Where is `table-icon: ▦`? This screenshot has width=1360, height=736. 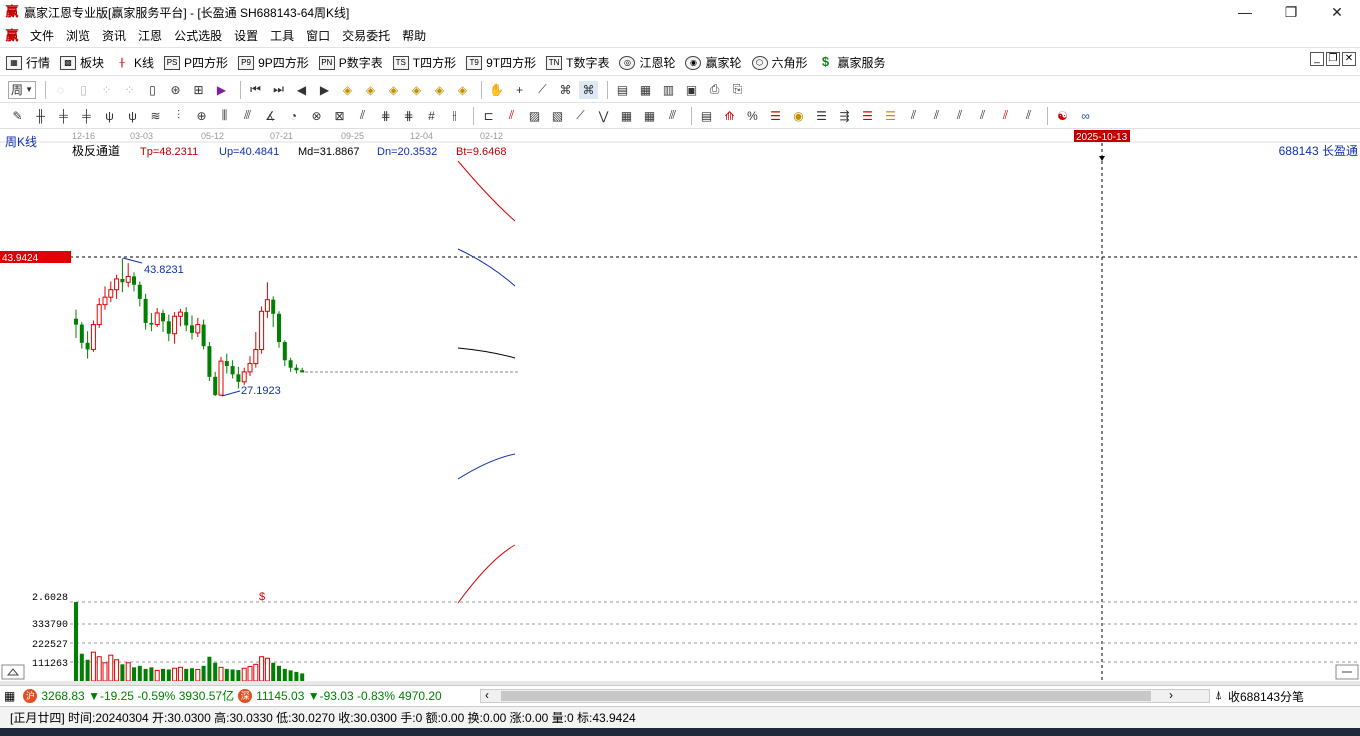 table-icon: ▦ is located at coordinates (9, 696).